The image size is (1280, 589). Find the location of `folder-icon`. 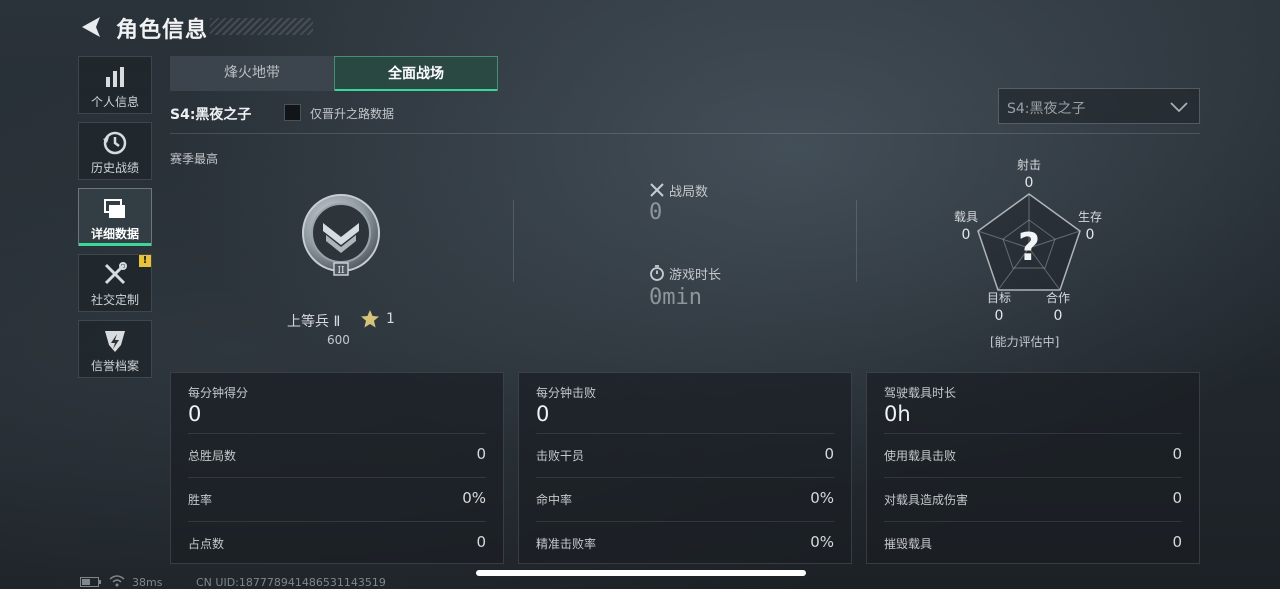

folder-icon is located at coordinates (114, 208).